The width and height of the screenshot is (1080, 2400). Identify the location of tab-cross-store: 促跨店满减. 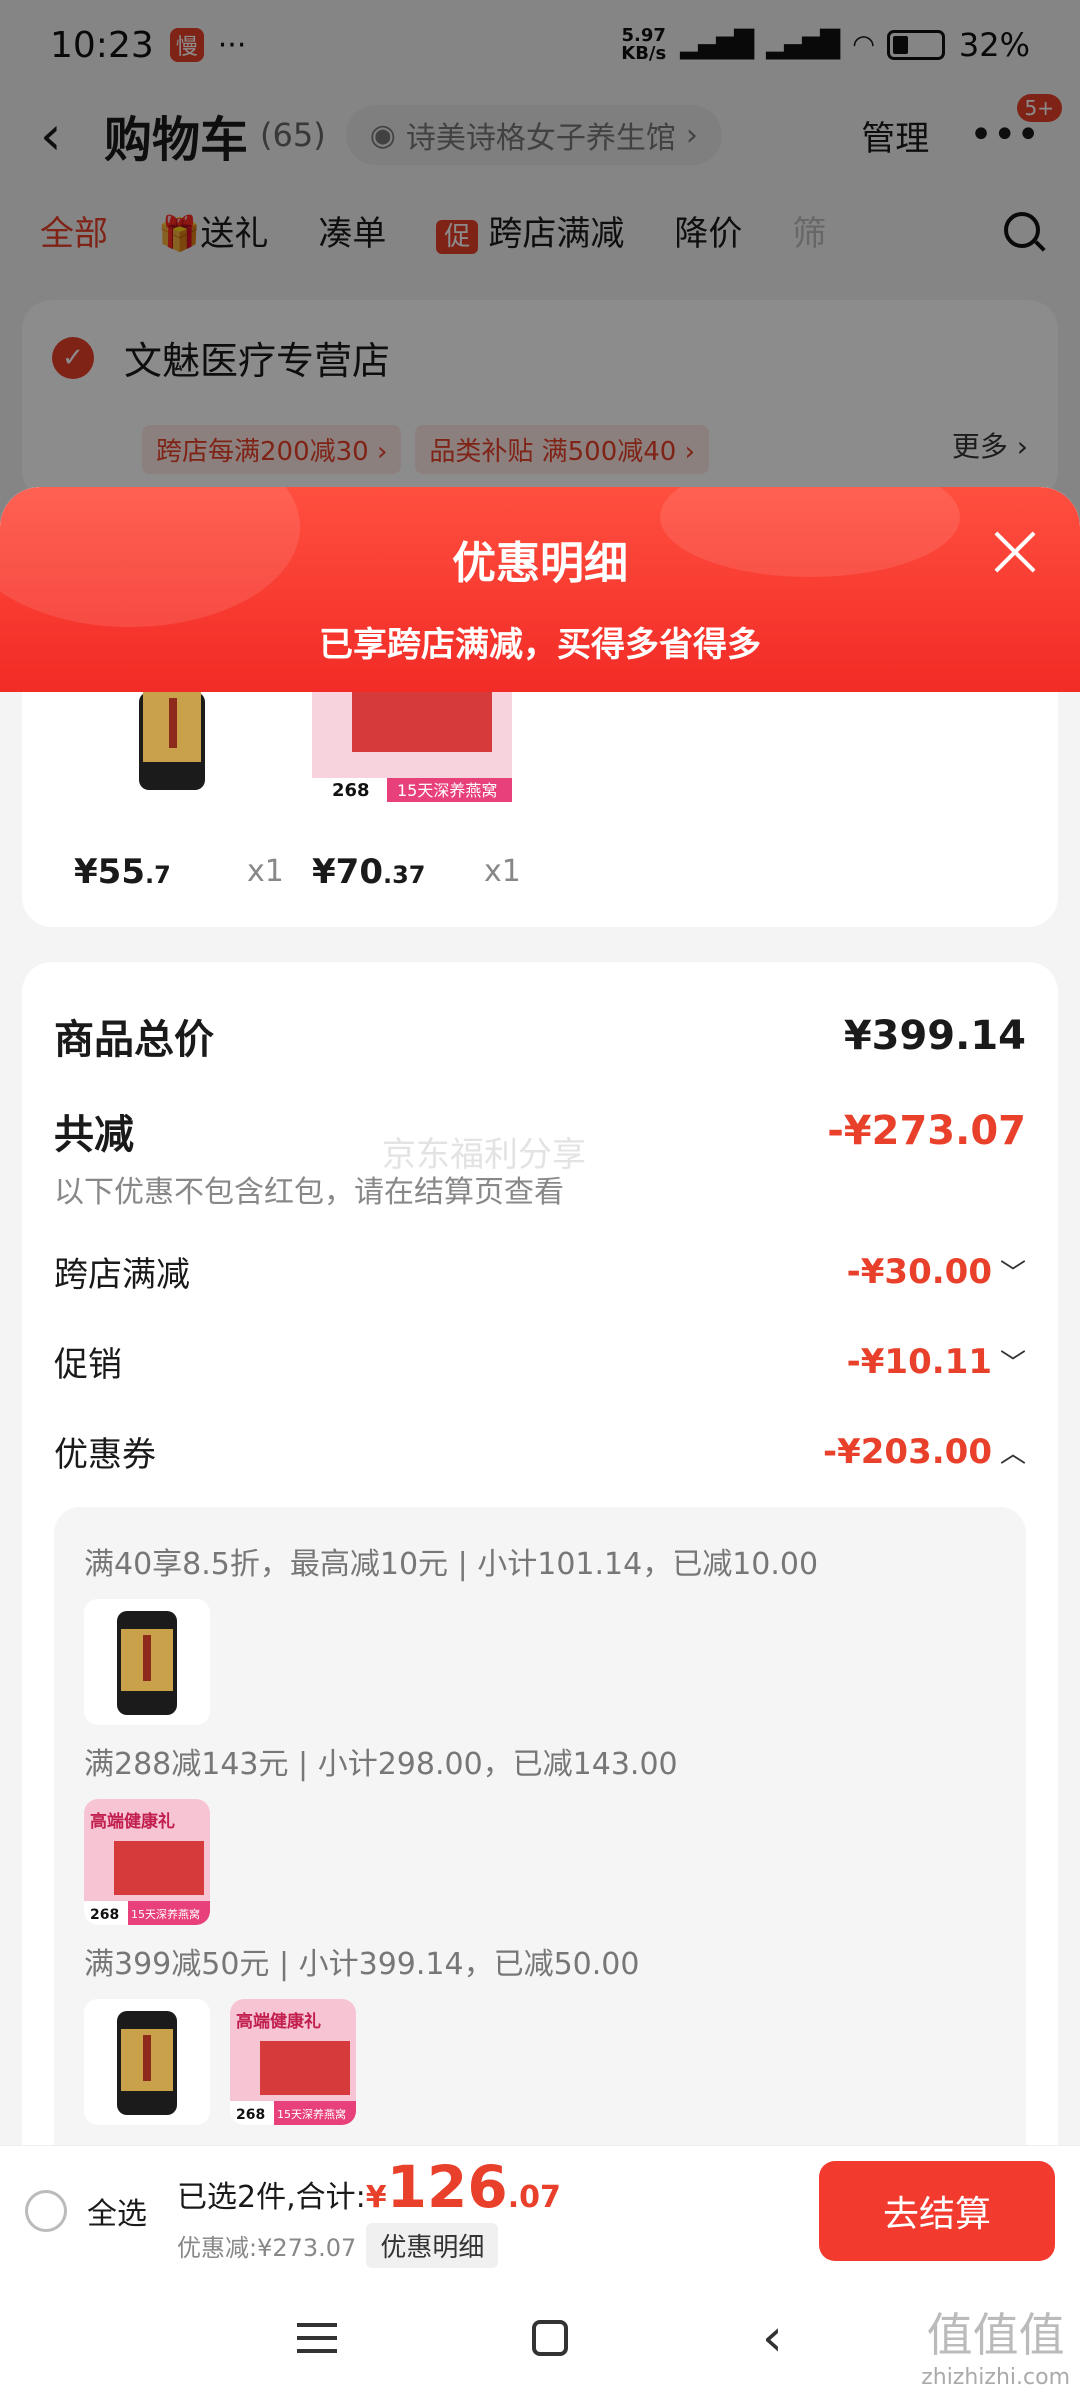
(530, 230).